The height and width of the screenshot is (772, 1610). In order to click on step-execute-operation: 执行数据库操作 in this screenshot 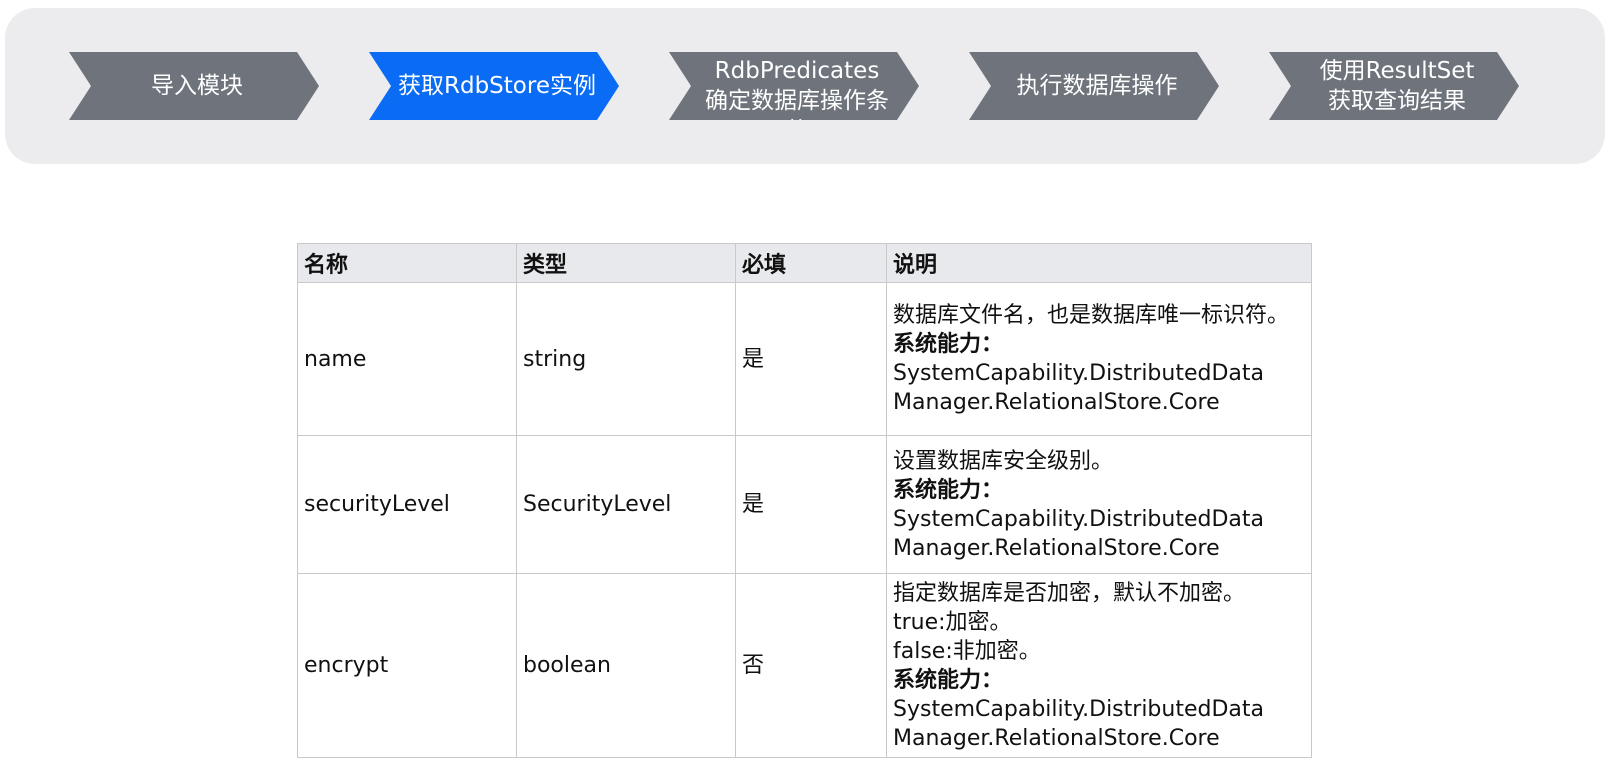, I will do `click(1094, 86)`.